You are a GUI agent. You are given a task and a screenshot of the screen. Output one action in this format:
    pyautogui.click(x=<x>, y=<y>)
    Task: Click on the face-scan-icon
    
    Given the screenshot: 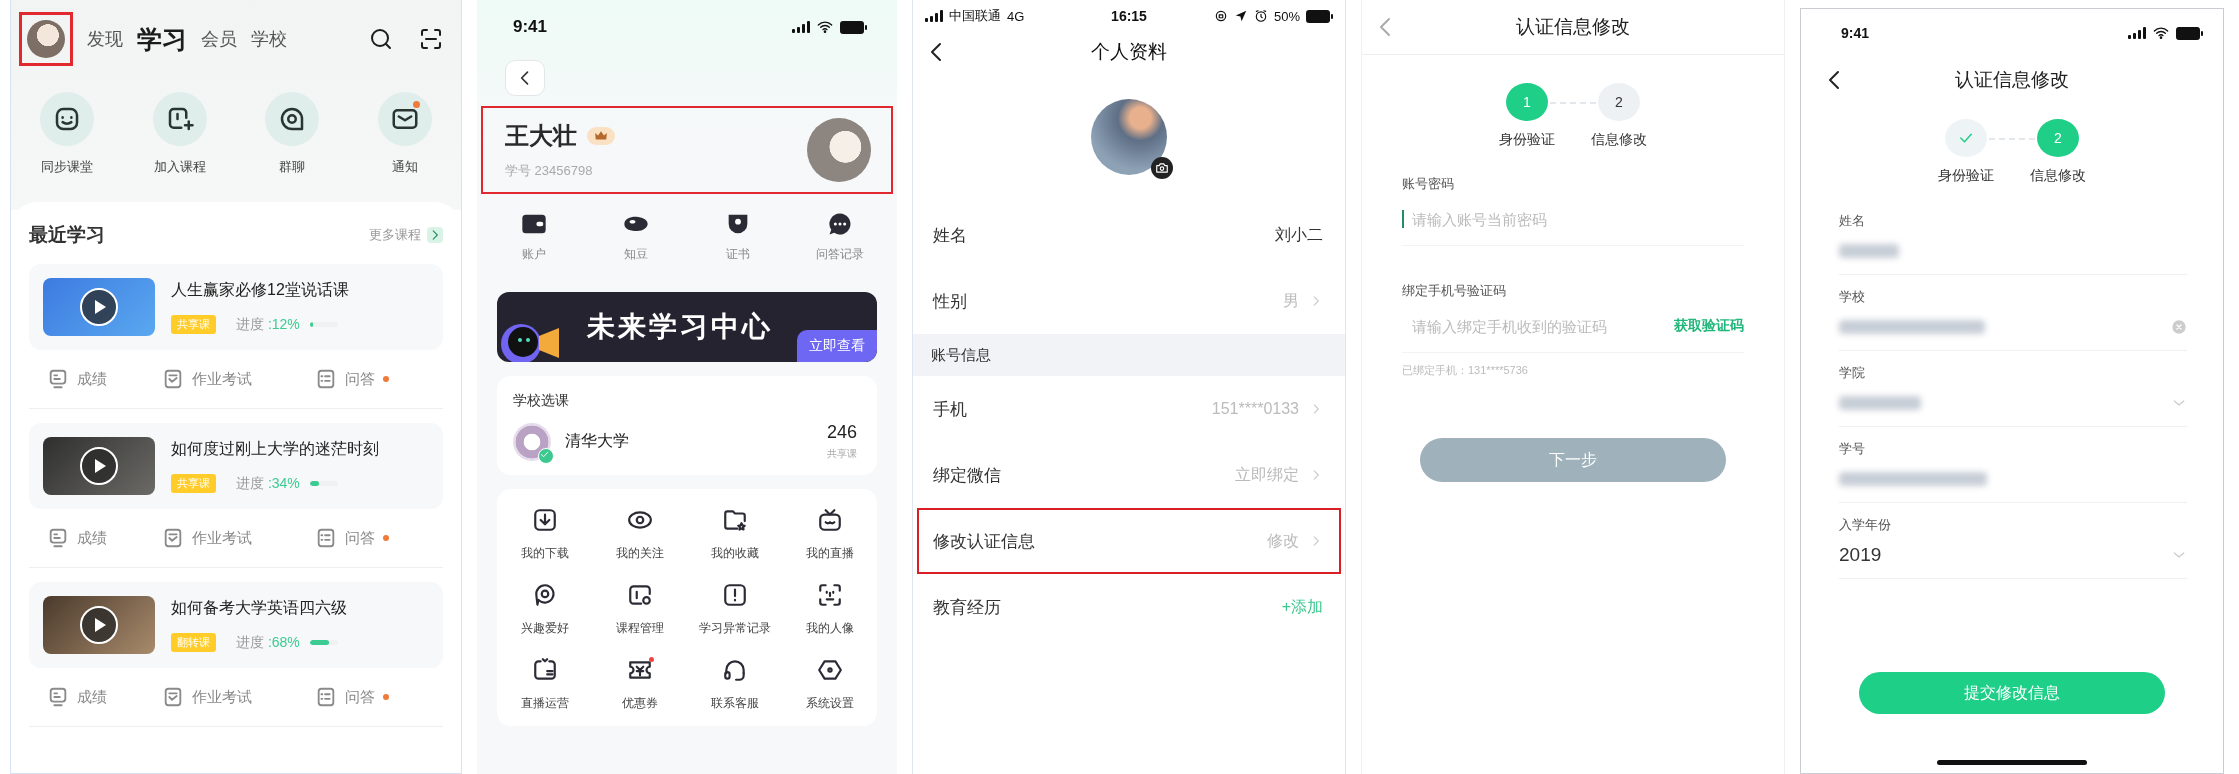 What is the action you would take?
    pyautogui.click(x=829, y=595)
    